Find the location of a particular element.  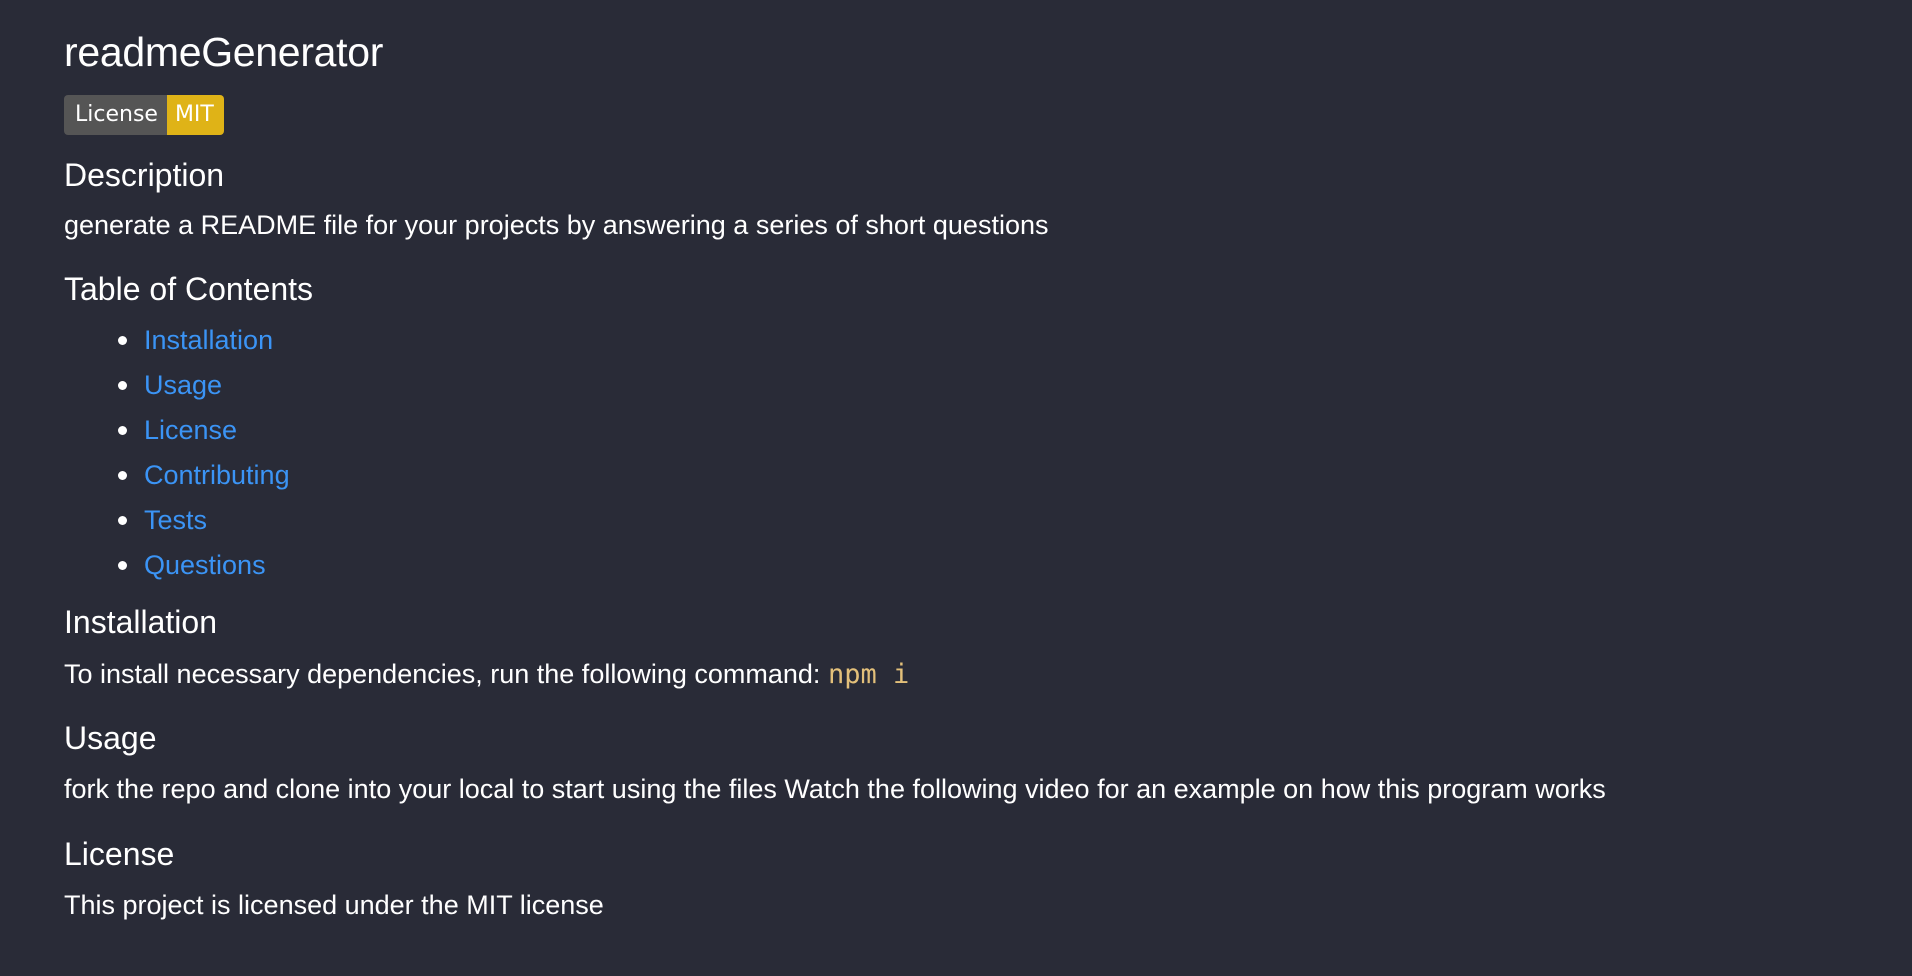

toc-link-license: License is located at coordinates (190, 430).